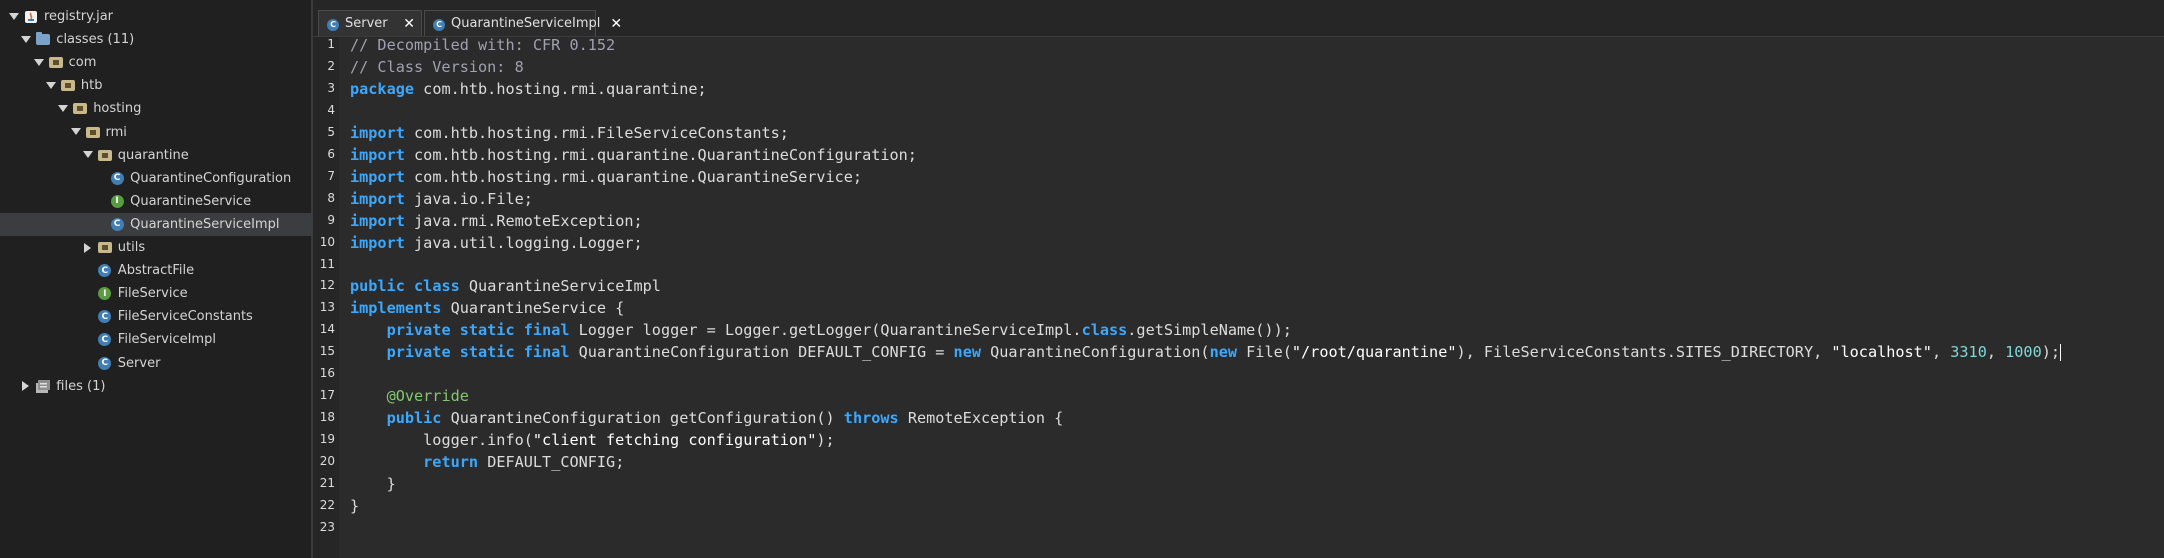 The width and height of the screenshot is (2164, 558). Describe the element at coordinates (99, 108) in the screenshot. I see `tree-item-hosting: hosting` at that location.